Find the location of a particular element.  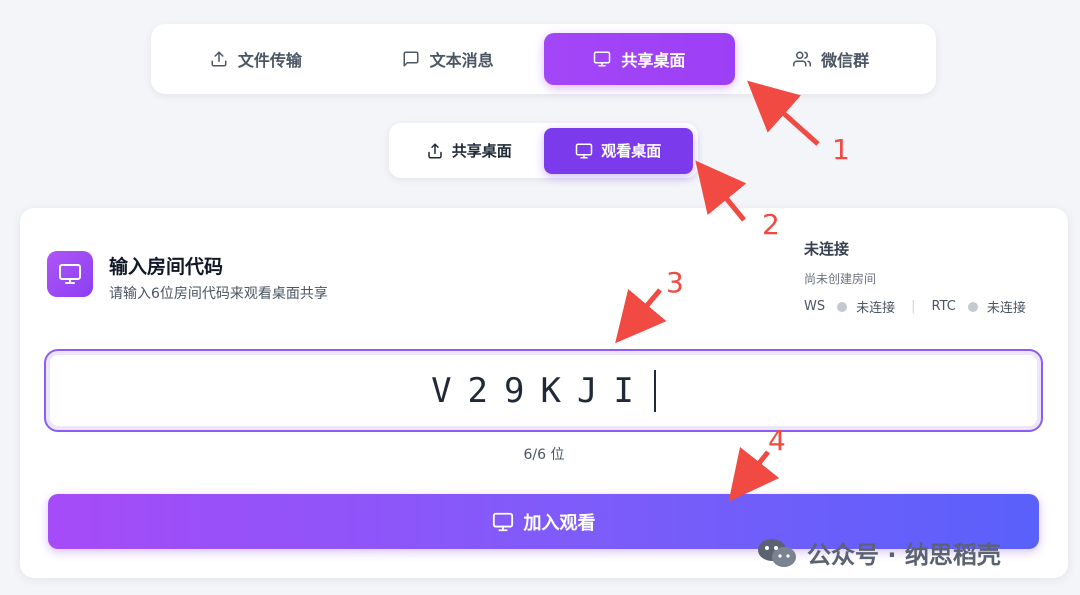

status-subtitle: 尚未创建房间 is located at coordinates (840, 279).